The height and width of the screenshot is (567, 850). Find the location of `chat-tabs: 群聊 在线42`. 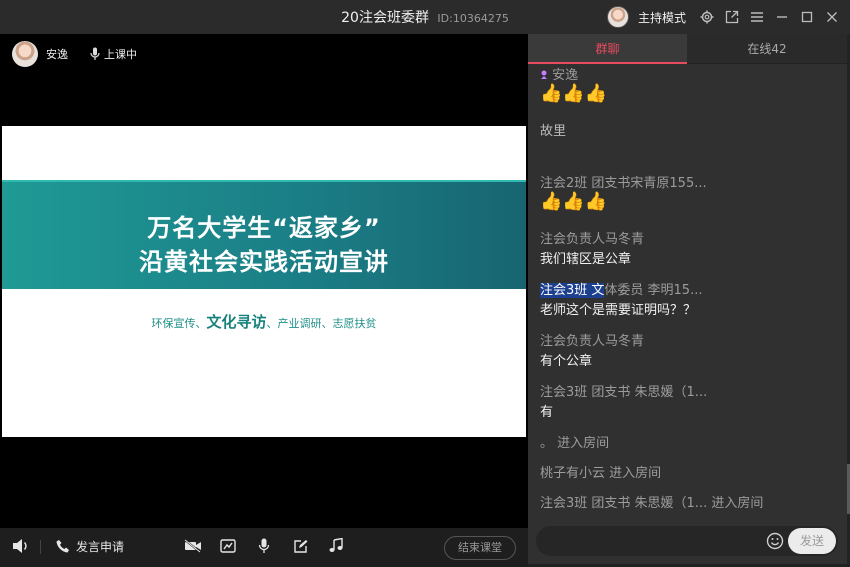

chat-tabs: 群聊 在线42 is located at coordinates (687, 49).